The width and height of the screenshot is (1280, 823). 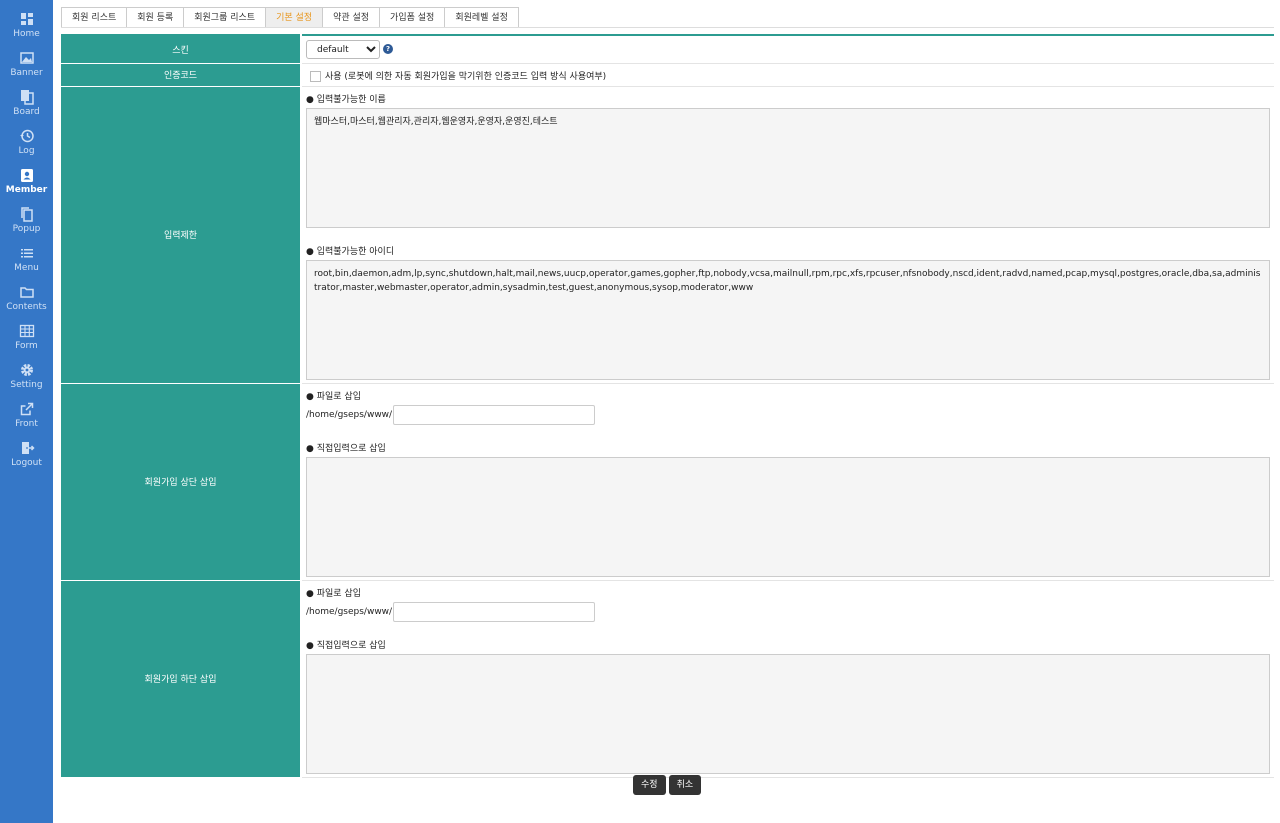 I want to click on sidebar-item-label: Front, so click(x=26, y=424).